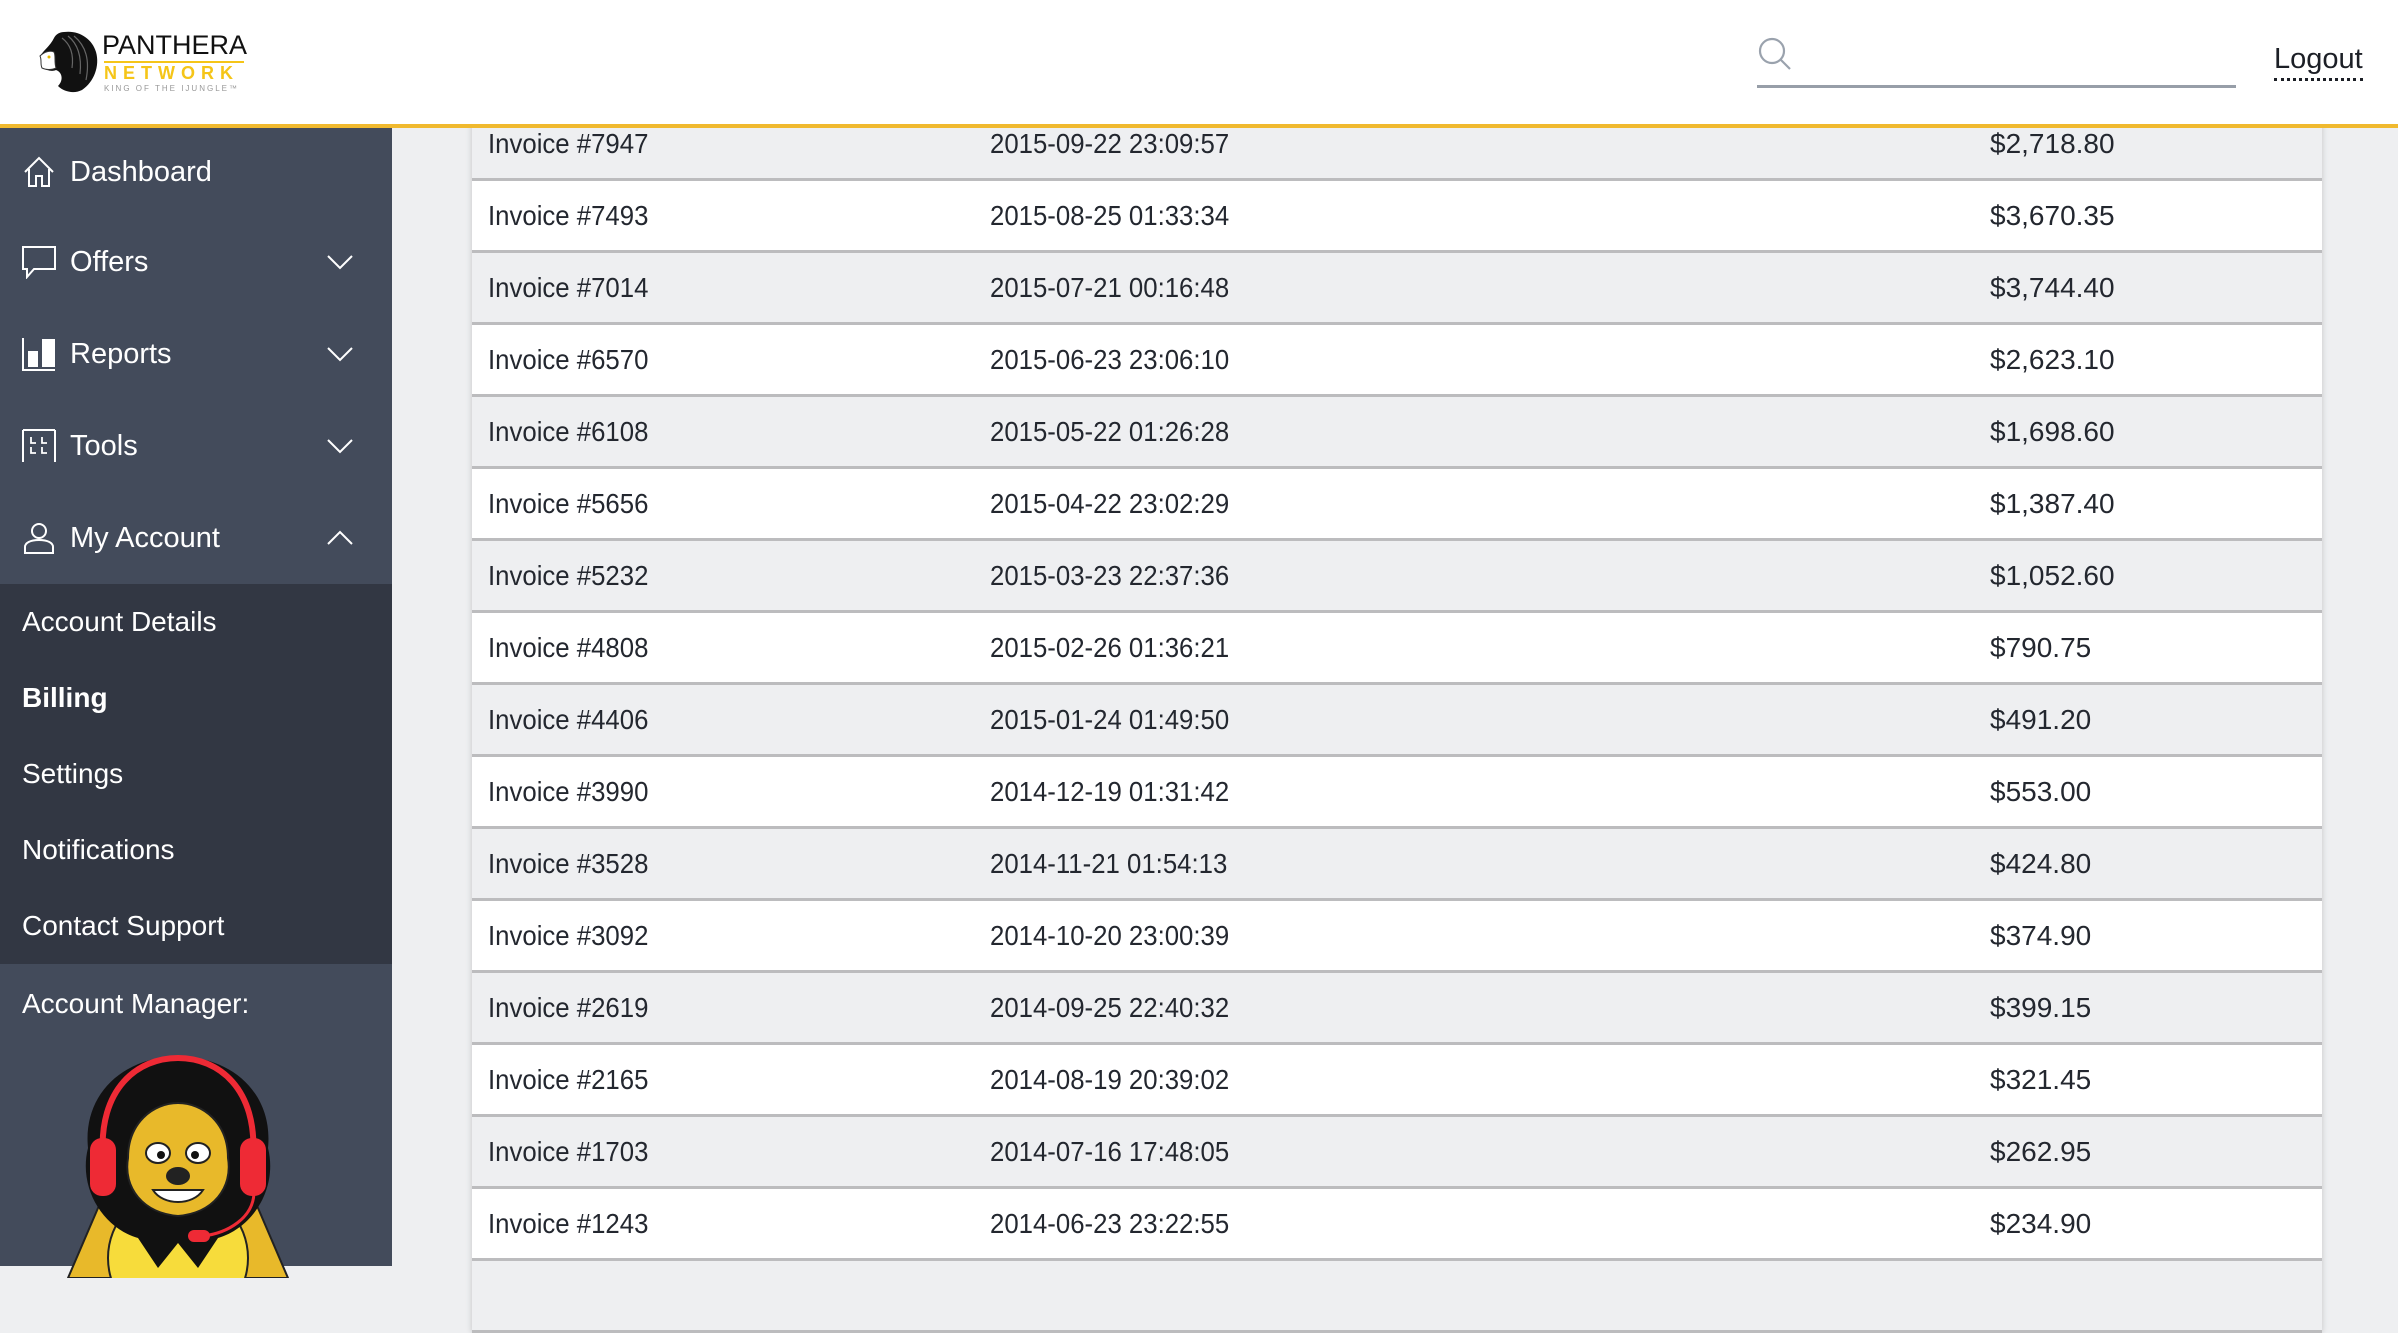  Describe the element at coordinates (39, 262) in the screenshot. I see `speech-bubble-icon` at that location.